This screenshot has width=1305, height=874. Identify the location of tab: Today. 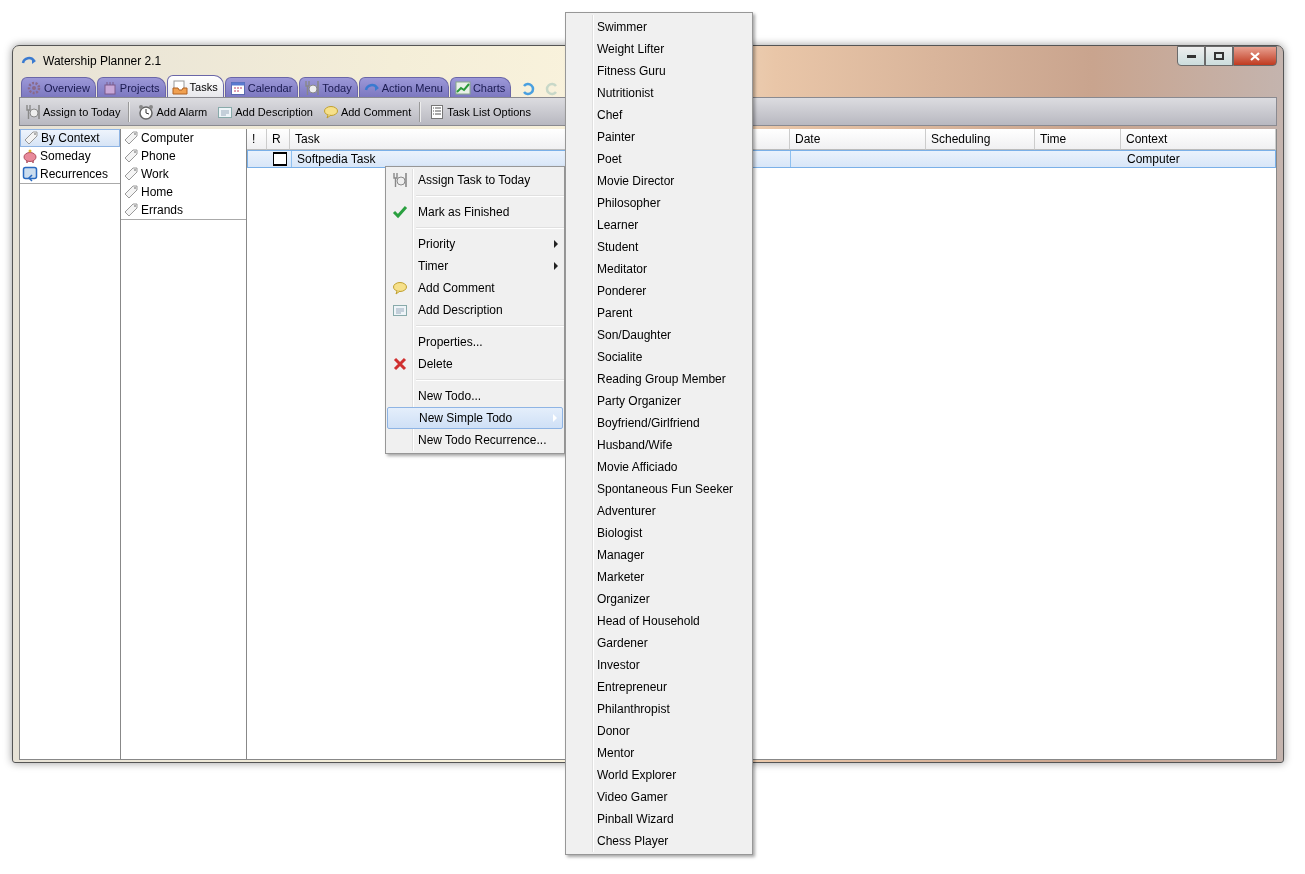
(328, 87).